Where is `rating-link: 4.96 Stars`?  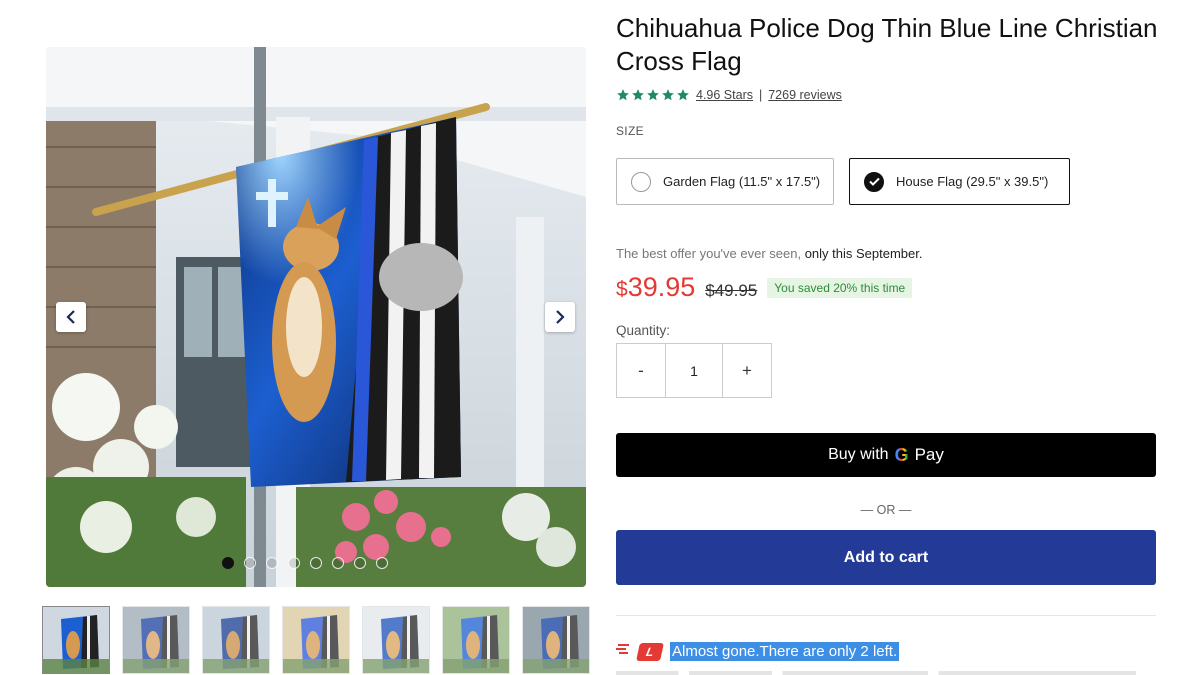 rating-link: 4.96 Stars is located at coordinates (724, 95).